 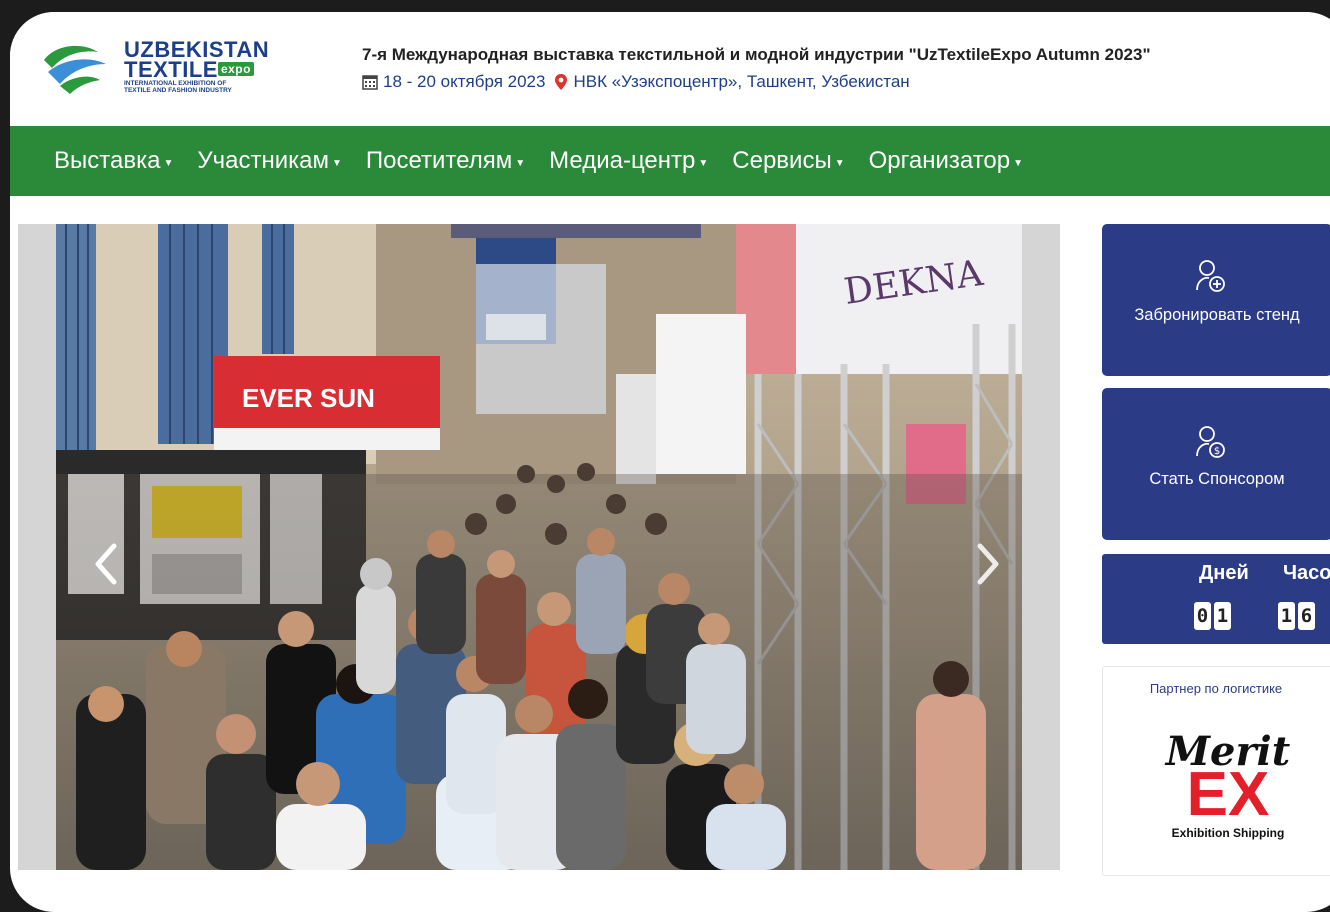 What do you see at coordinates (464, 81) in the screenshot?
I see `event-dates: 18 - 20 октября 2023` at bounding box center [464, 81].